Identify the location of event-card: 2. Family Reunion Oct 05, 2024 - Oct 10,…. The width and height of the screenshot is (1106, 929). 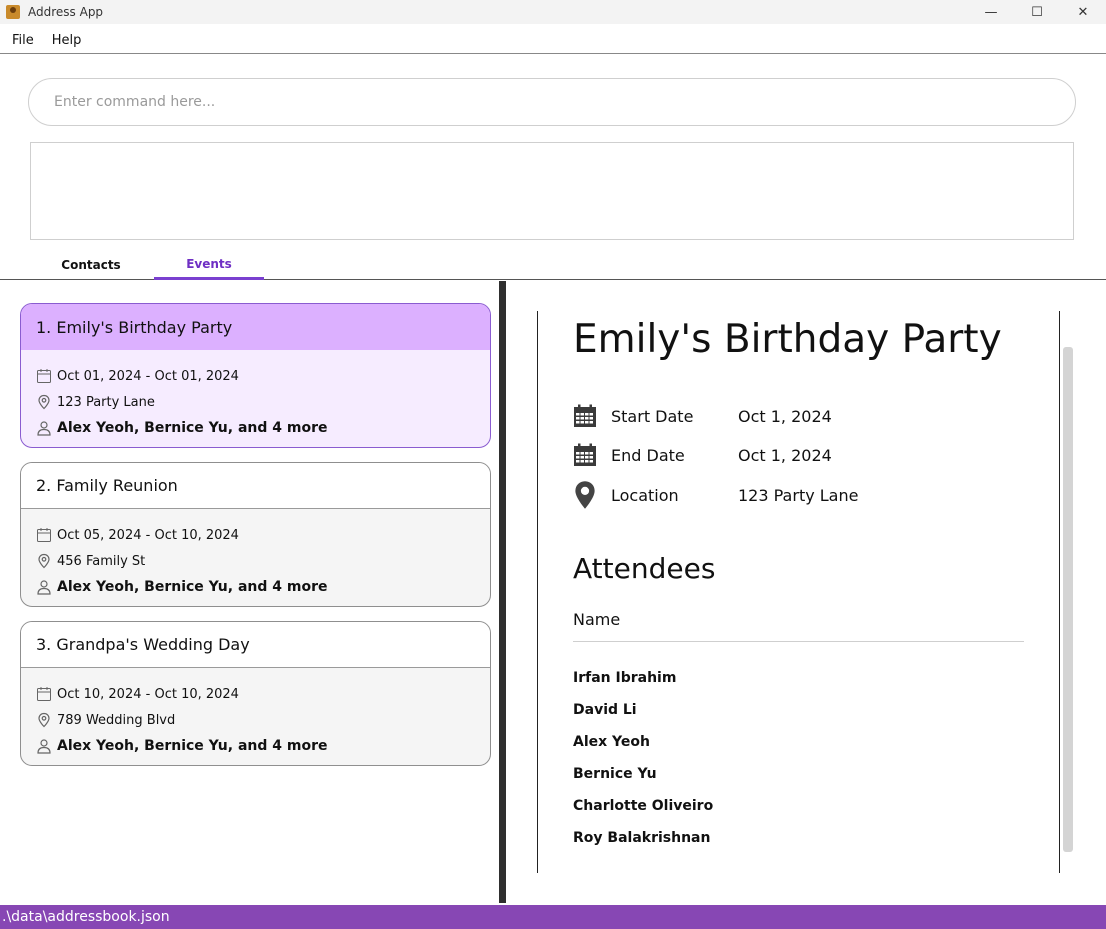
(255, 534).